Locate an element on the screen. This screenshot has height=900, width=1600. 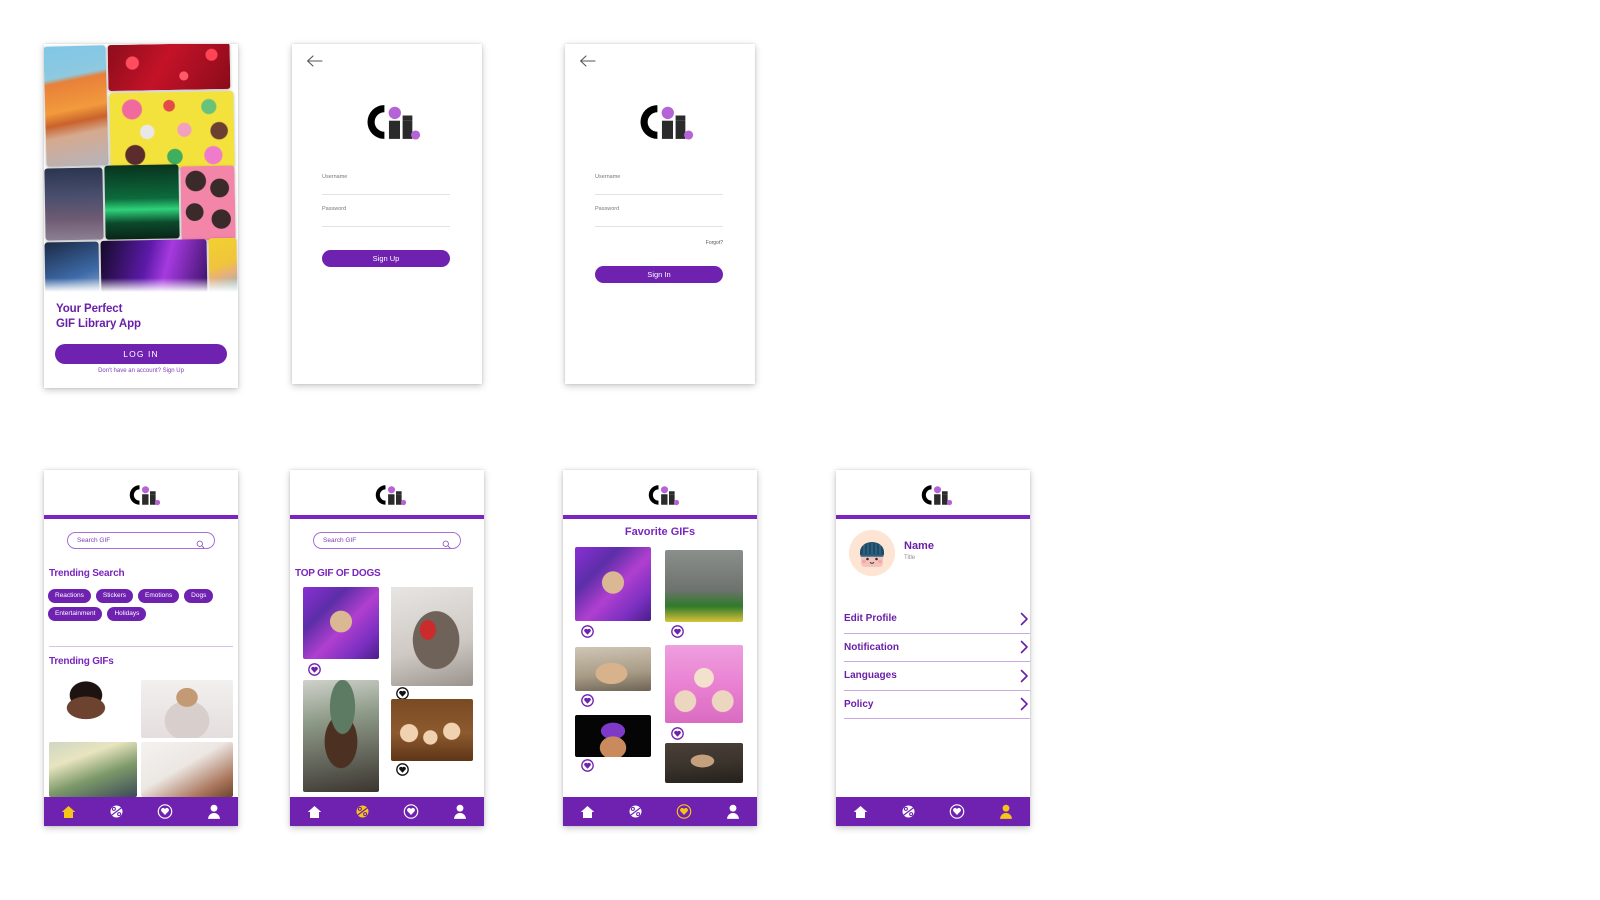
trending-gifs-grid is located at coordinates (141, 738).